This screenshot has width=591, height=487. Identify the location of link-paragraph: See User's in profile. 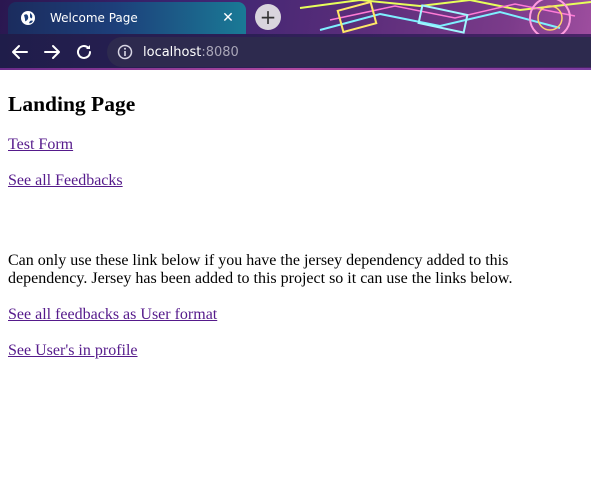
(295, 351).